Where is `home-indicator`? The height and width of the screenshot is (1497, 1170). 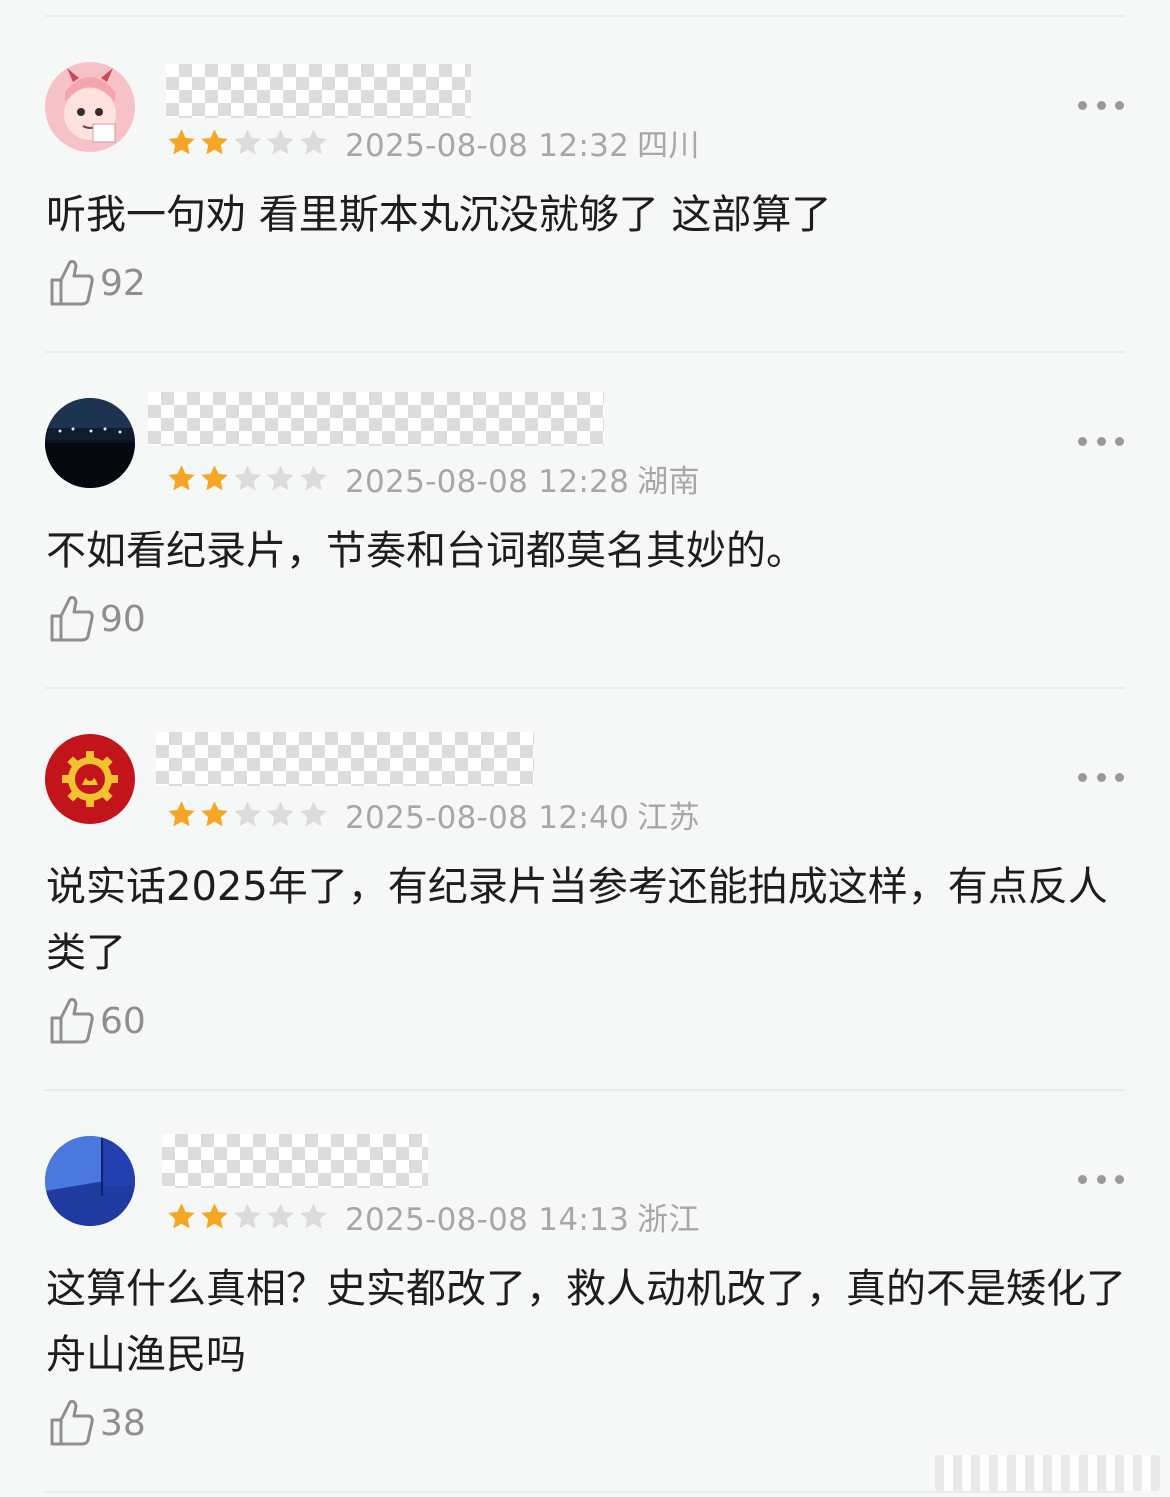
home-indicator is located at coordinates (1047, 1473).